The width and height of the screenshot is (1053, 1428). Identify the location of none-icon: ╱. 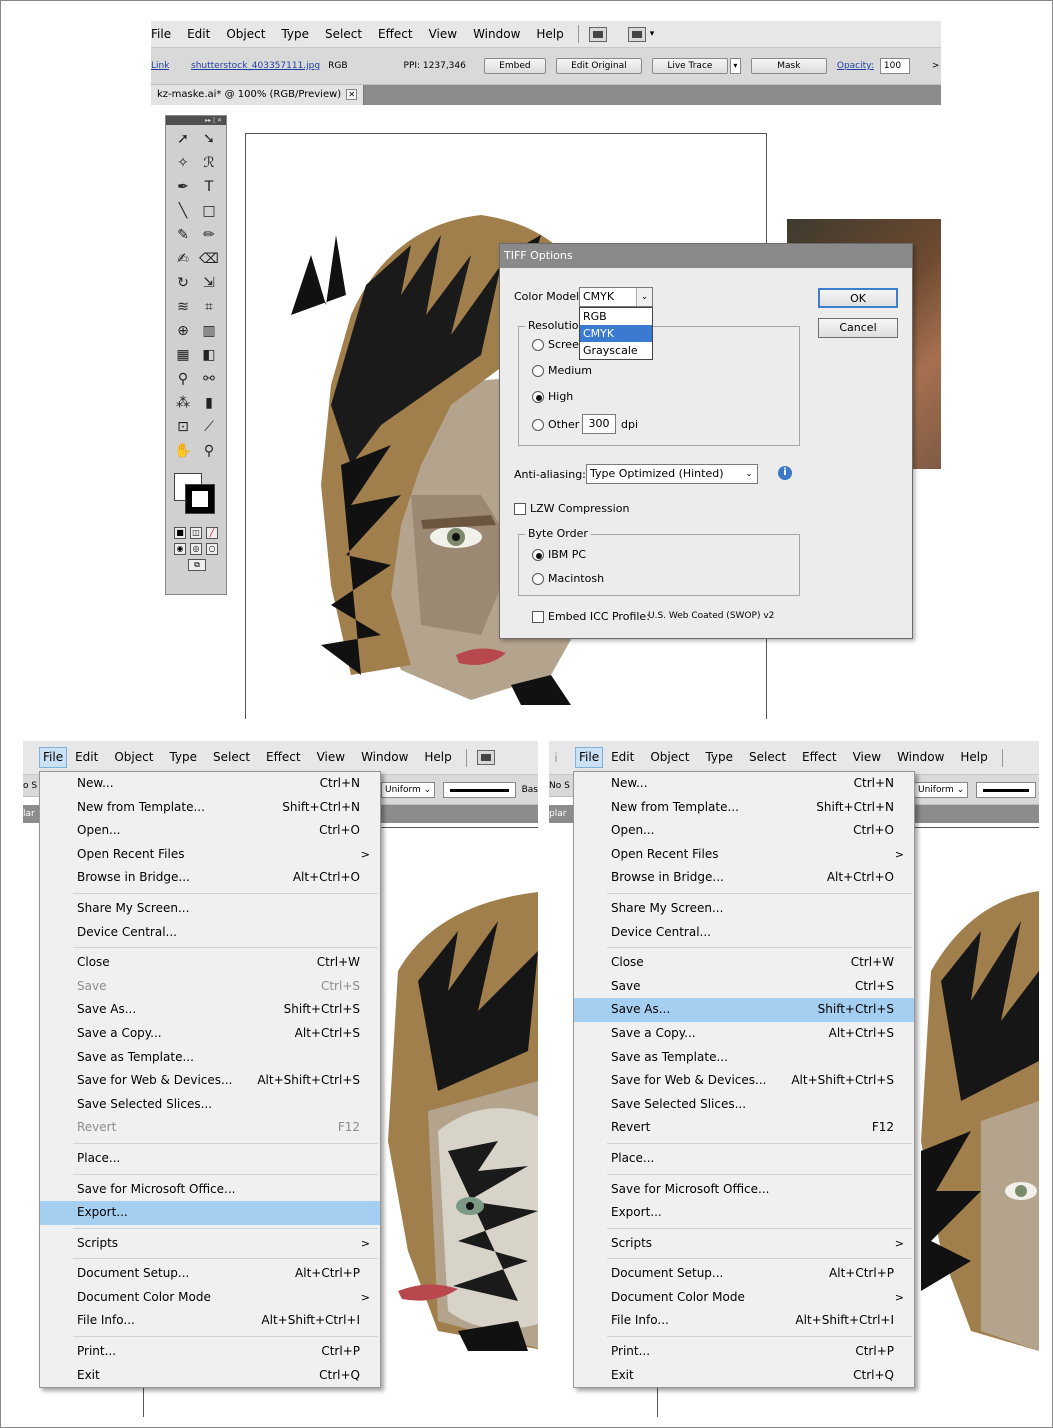
(212, 533).